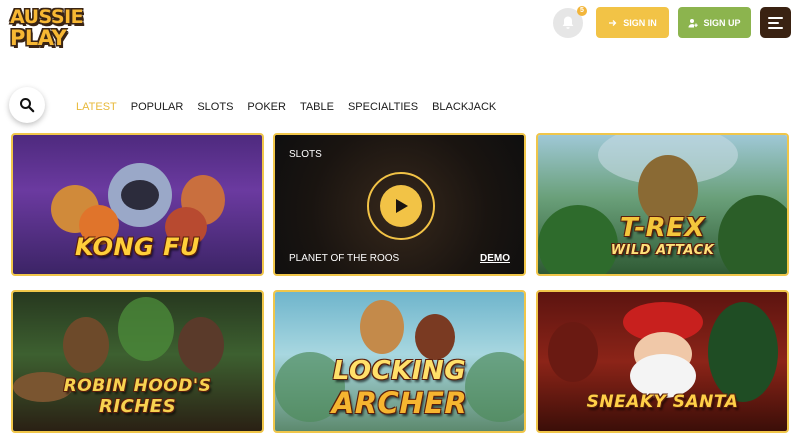 The image size is (800, 440). Describe the element at coordinates (137, 361) in the screenshot. I see `game-card-robin-hoods-riches: ROBIN HOOD'S RICHES` at that location.